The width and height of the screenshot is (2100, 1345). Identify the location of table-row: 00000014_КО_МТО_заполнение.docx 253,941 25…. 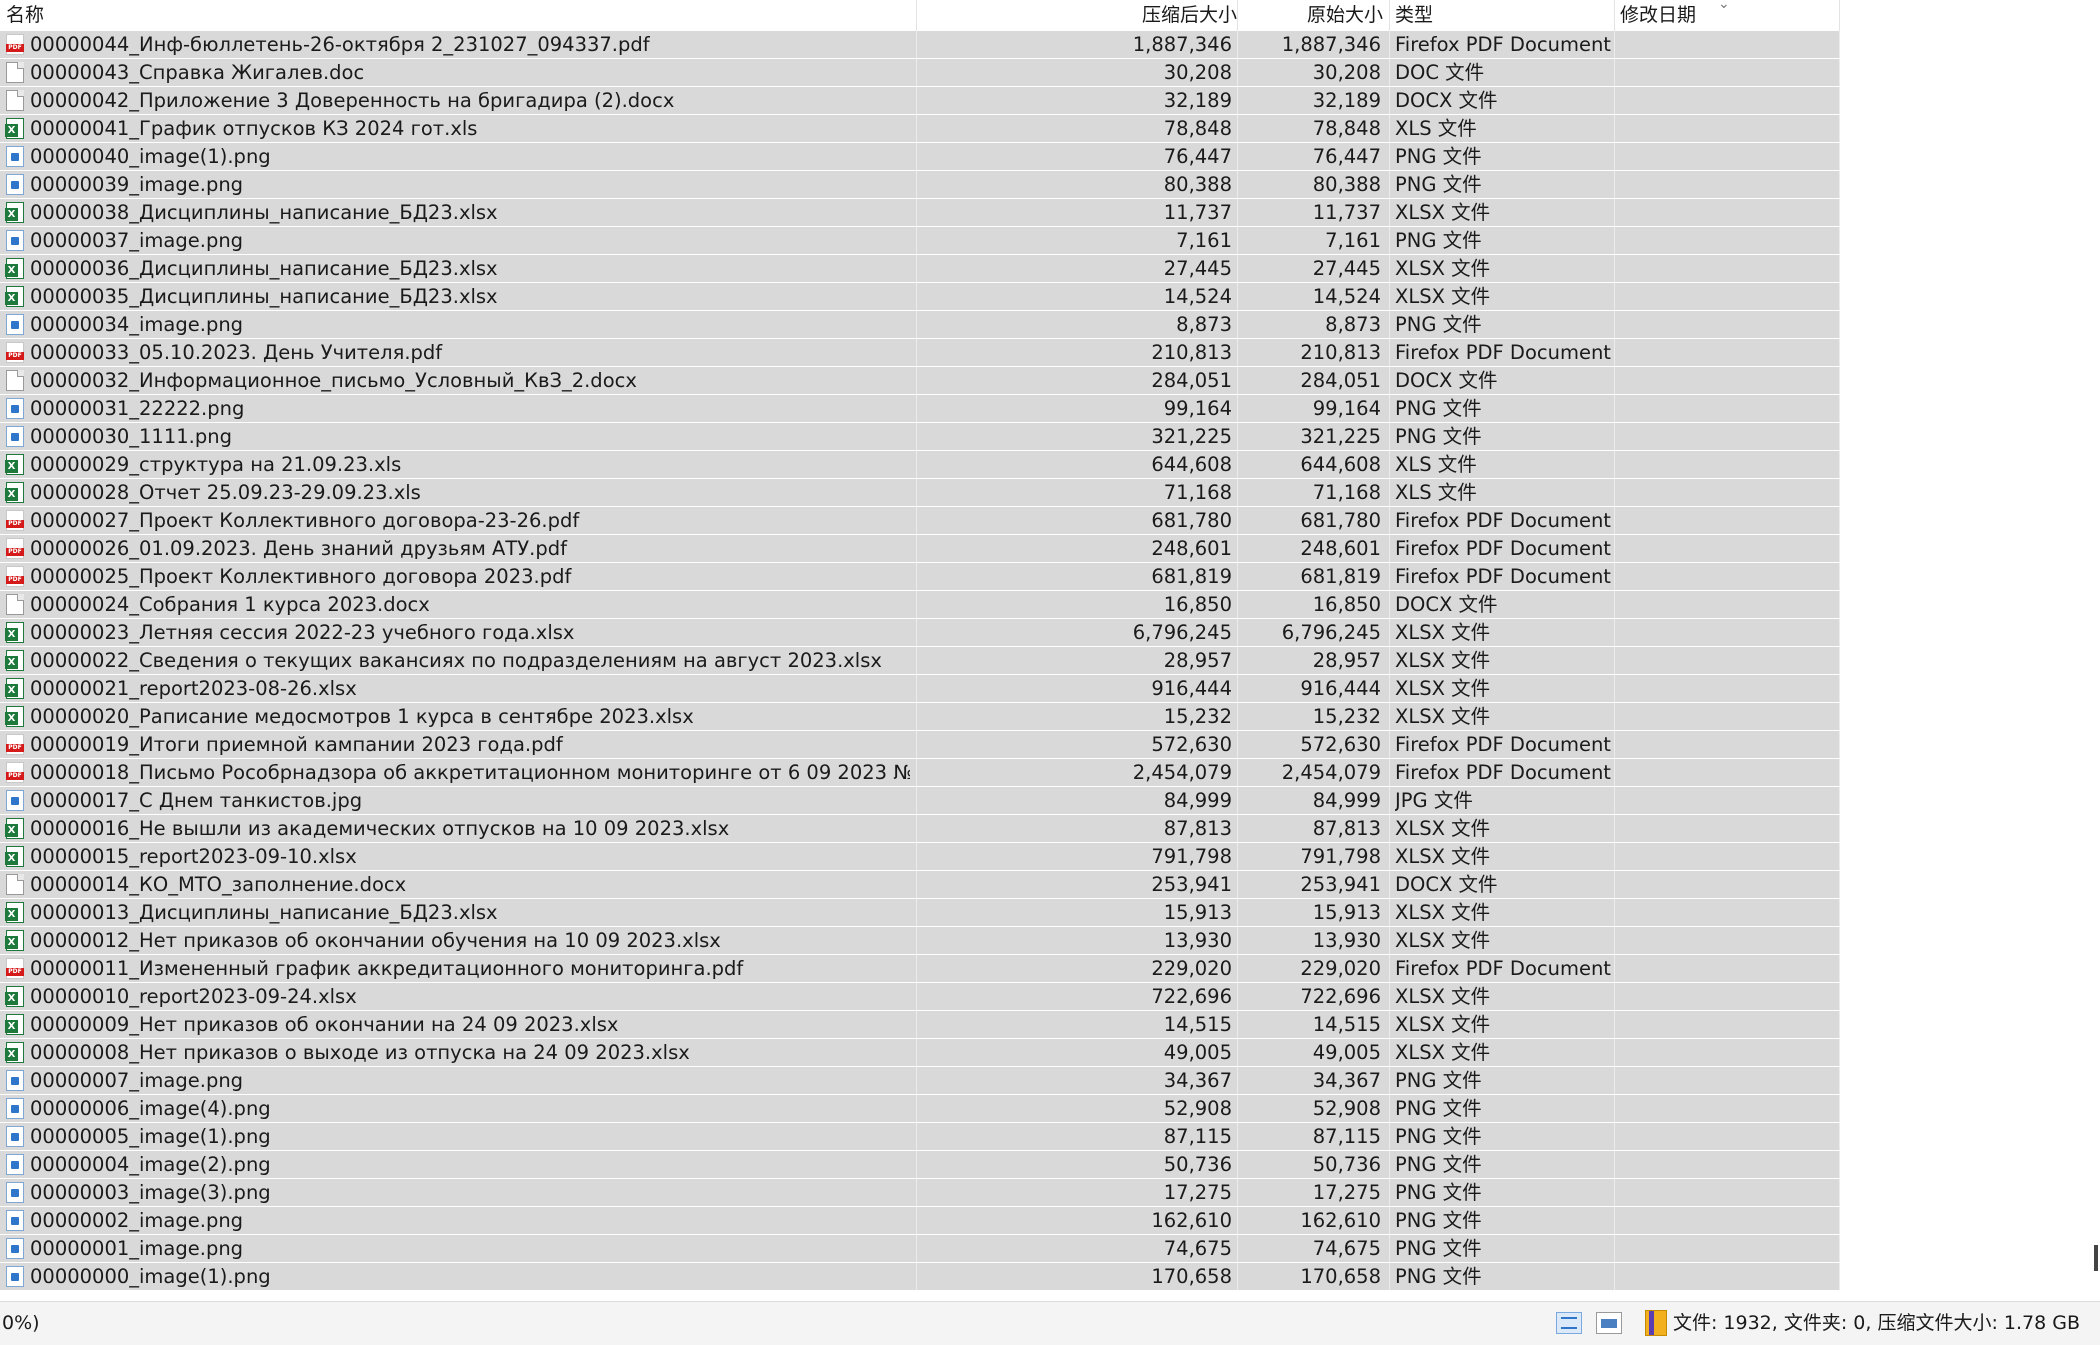
(920, 884).